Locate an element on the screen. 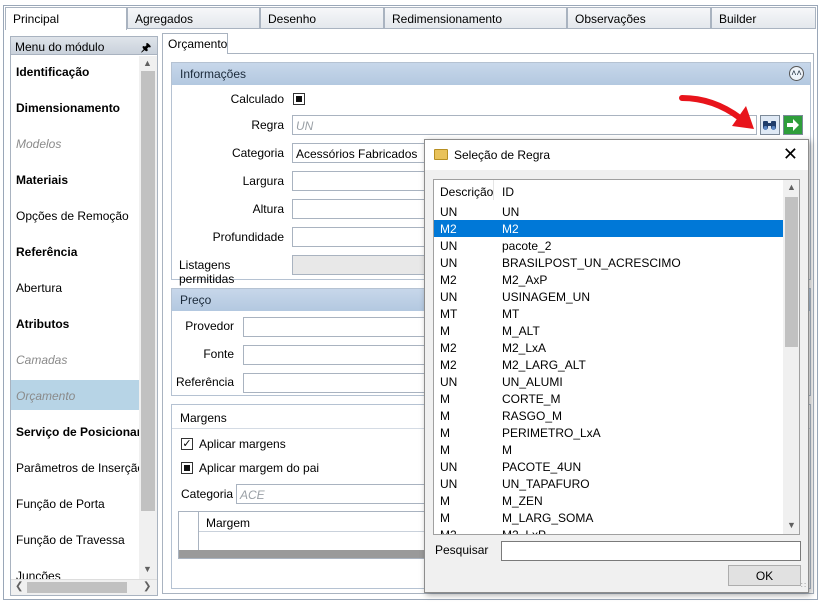 This screenshot has height=602, width=820. tab-orcamento: Orçamento is located at coordinates (195, 43).